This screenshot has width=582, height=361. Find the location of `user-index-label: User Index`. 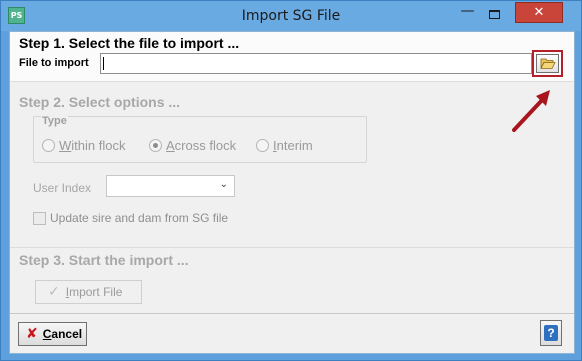

user-index-label: User Index is located at coordinates (62, 188).